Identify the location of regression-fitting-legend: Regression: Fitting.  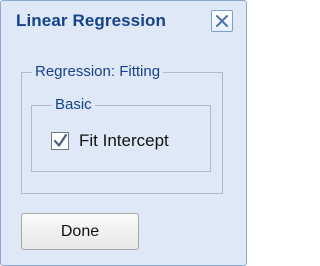
(98, 72).